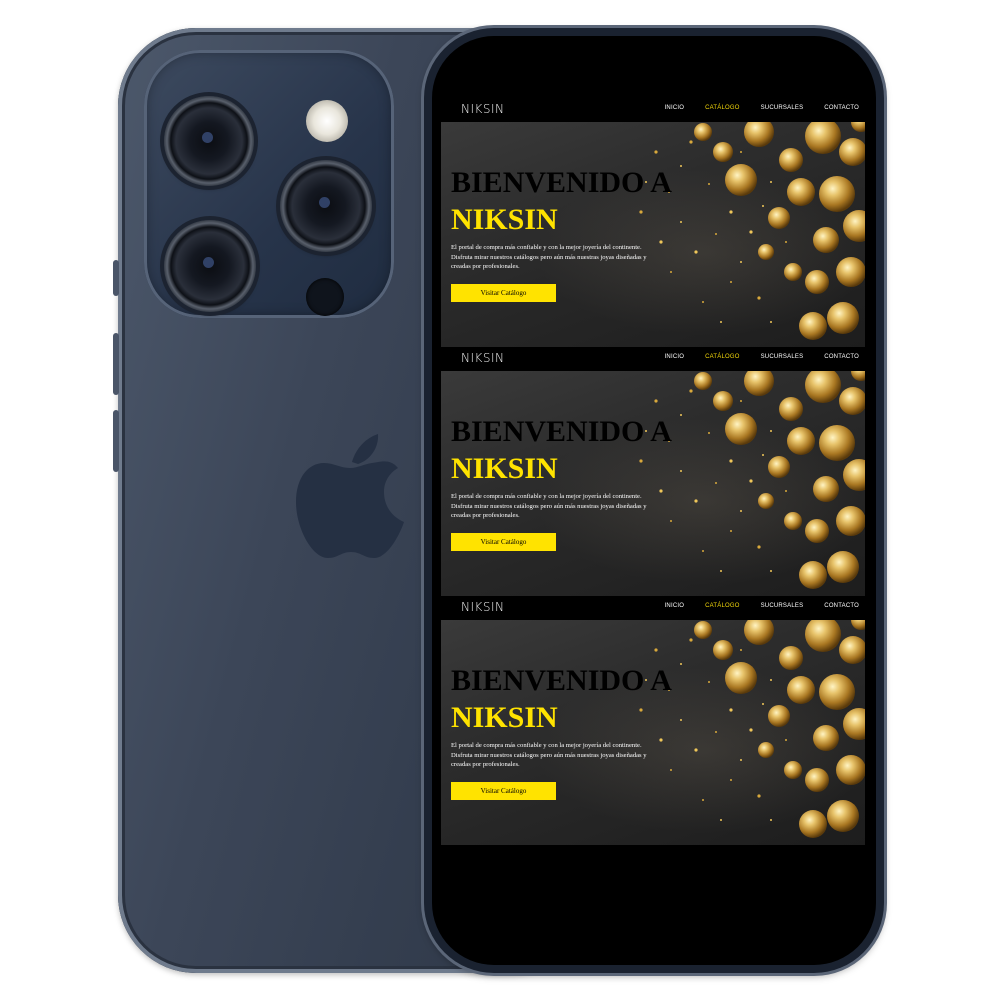 Image resolution: width=1000 pixels, height=1000 pixels. I want to click on camera-bump, so click(269, 184).